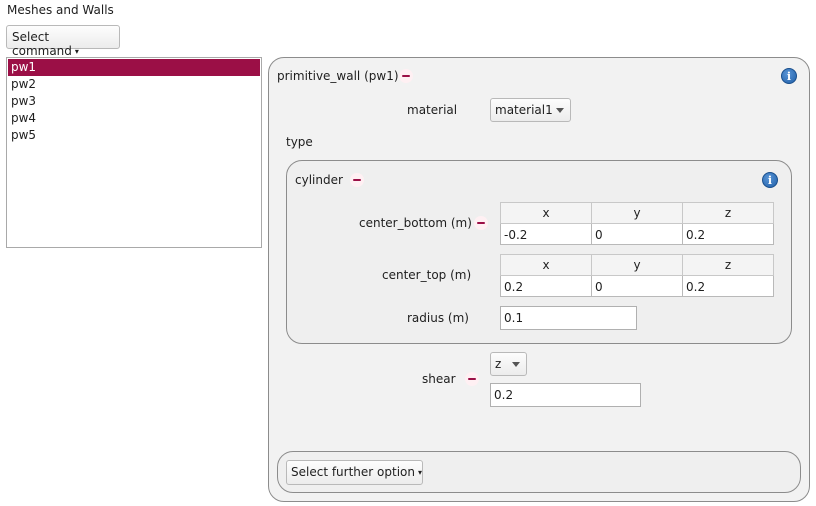 The image size is (816, 506). I want to click on type-label: type, so click(299, 142).